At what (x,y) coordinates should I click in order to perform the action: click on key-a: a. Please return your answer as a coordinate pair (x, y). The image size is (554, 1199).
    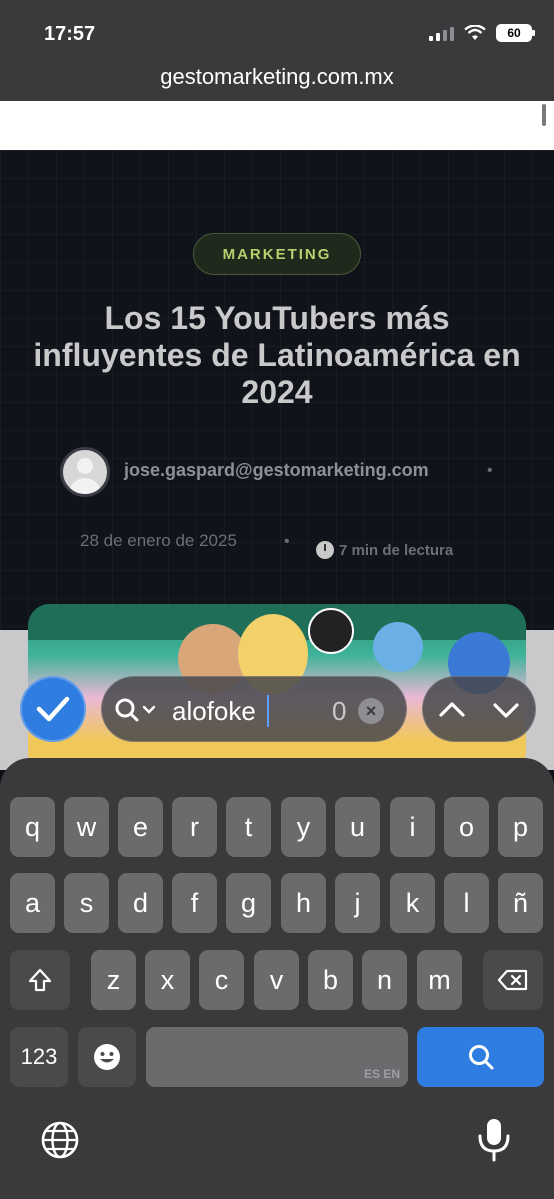
    Looking at the image, I should click on (32, 903).